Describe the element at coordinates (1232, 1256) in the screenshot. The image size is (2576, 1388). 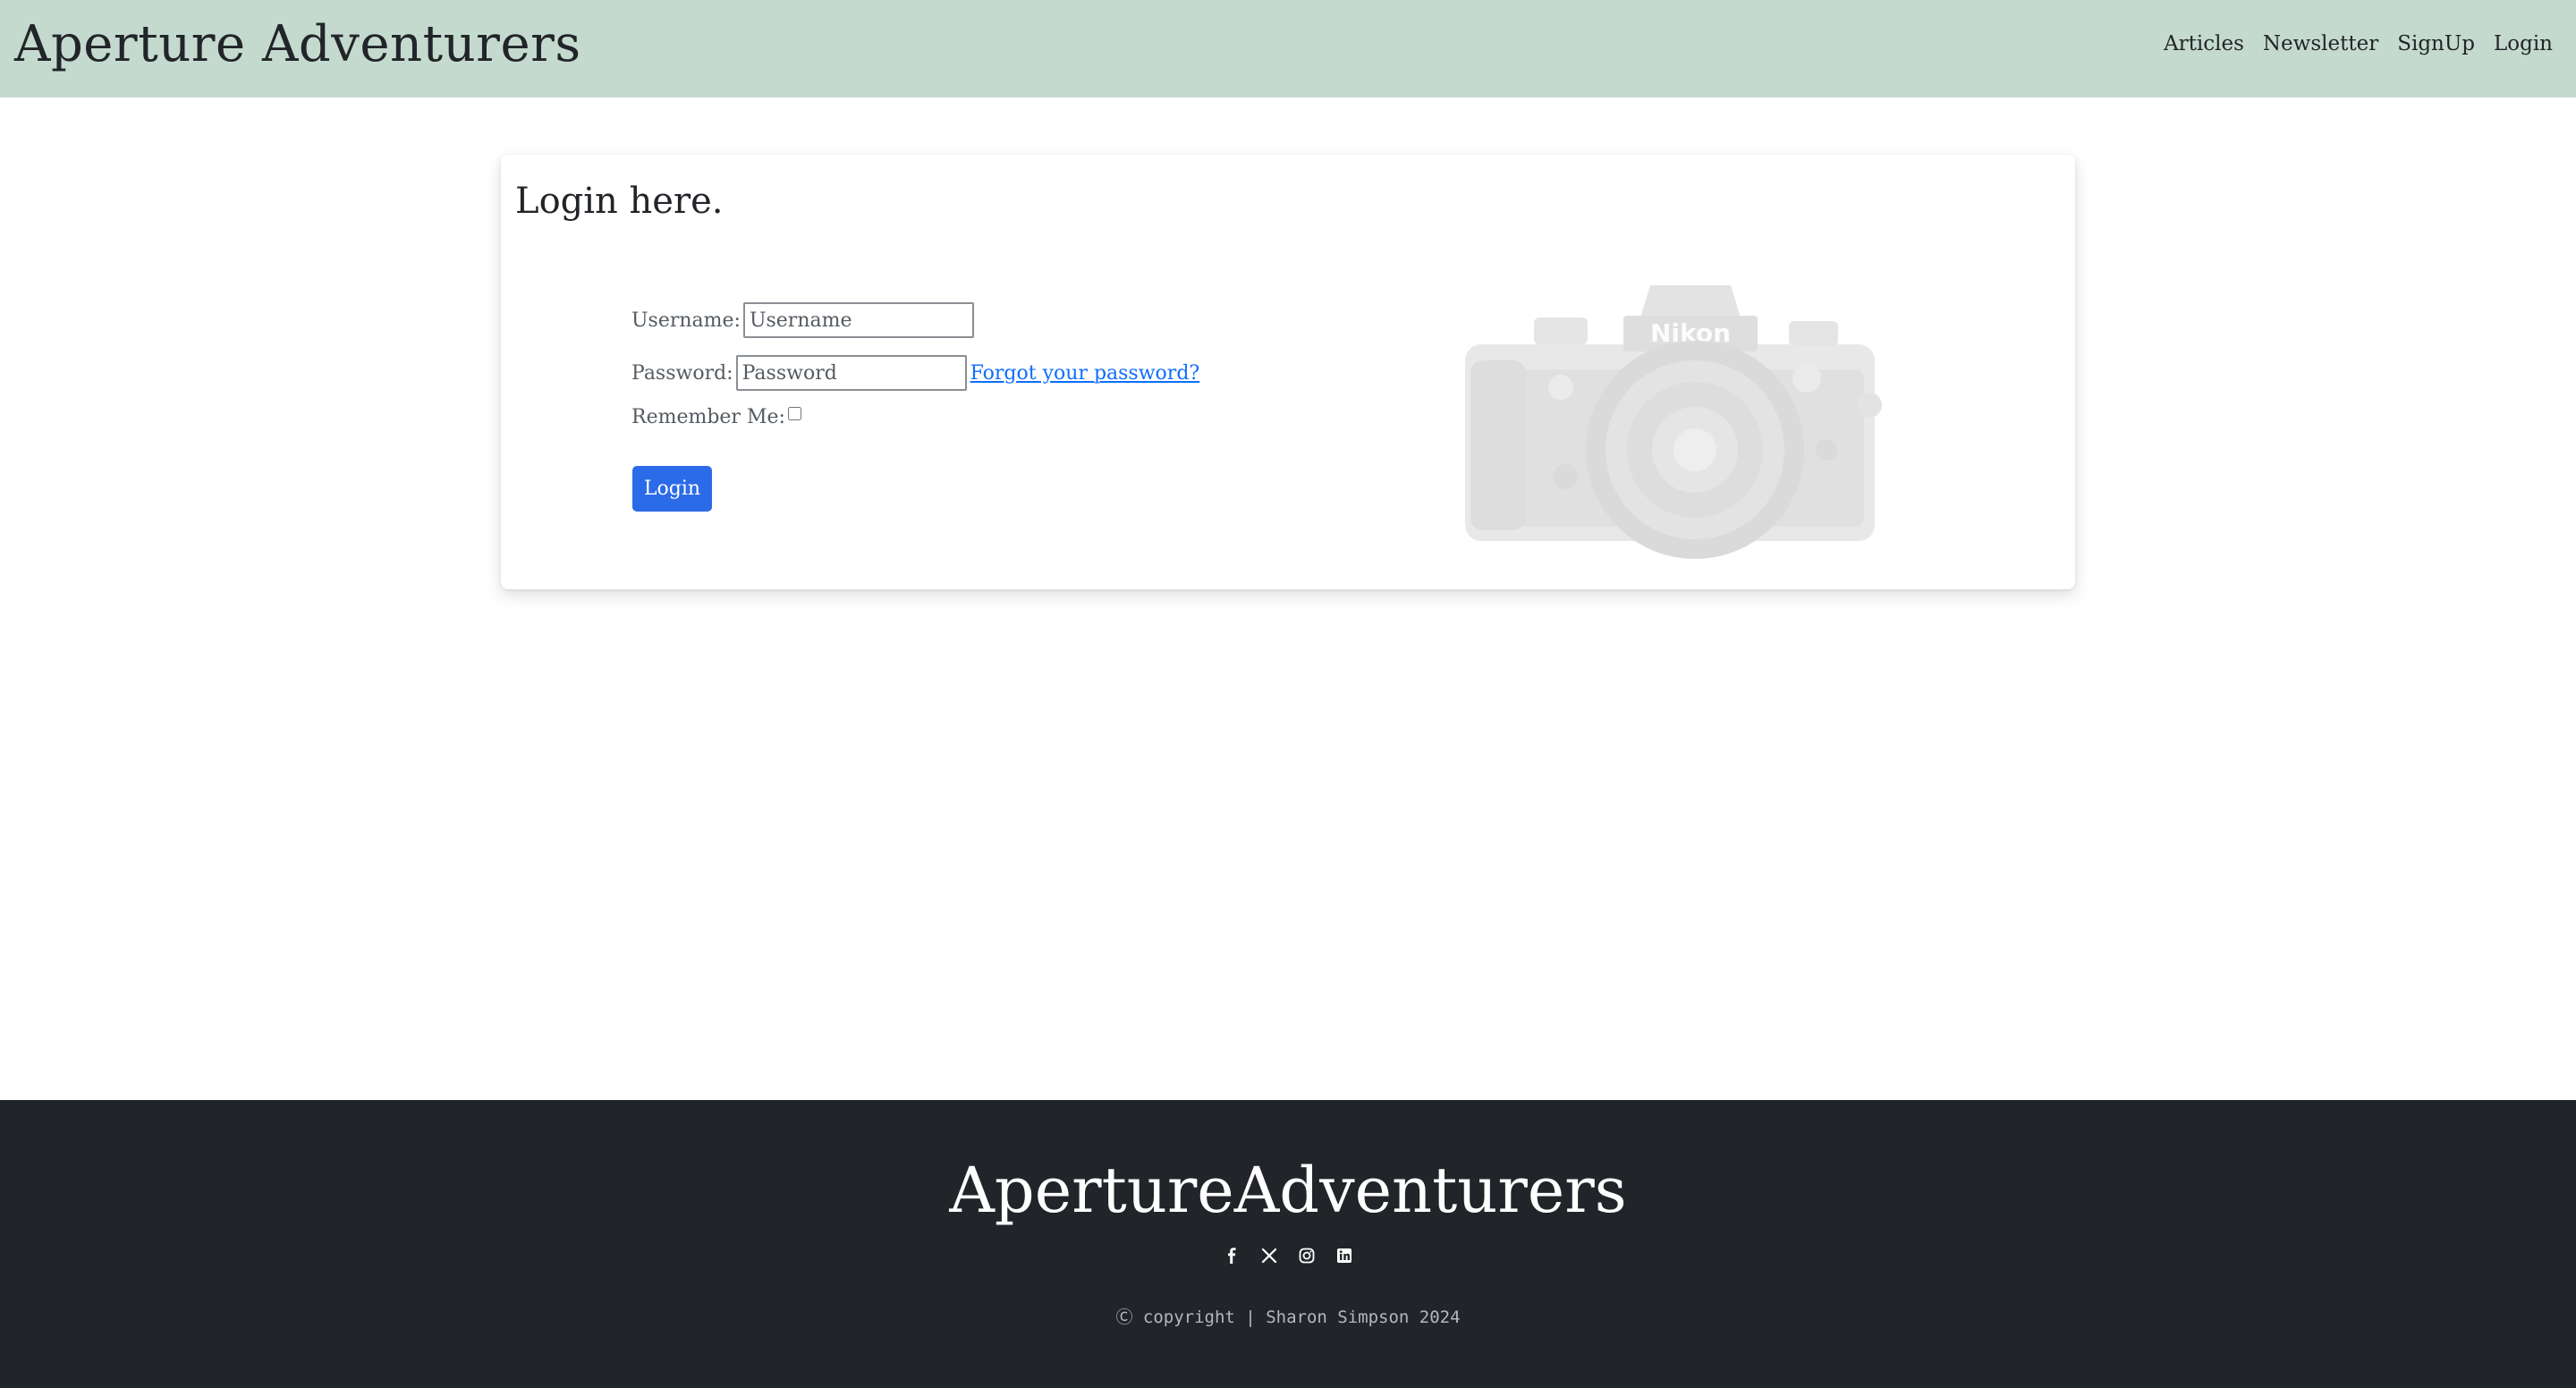
I see `facebook-icon` at that location.